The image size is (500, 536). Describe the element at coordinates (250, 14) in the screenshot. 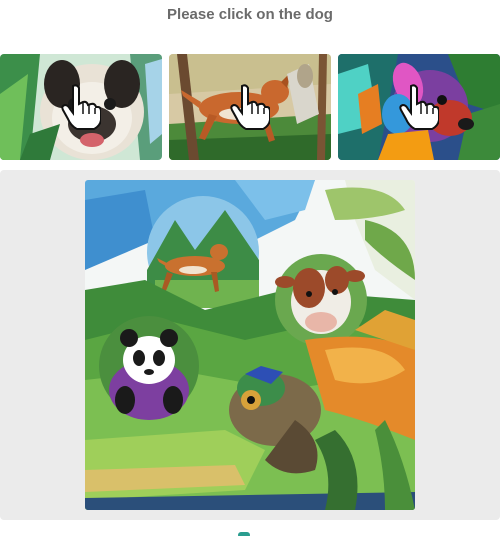

I see `captcha-prompt: Please click on the dog` at that location.